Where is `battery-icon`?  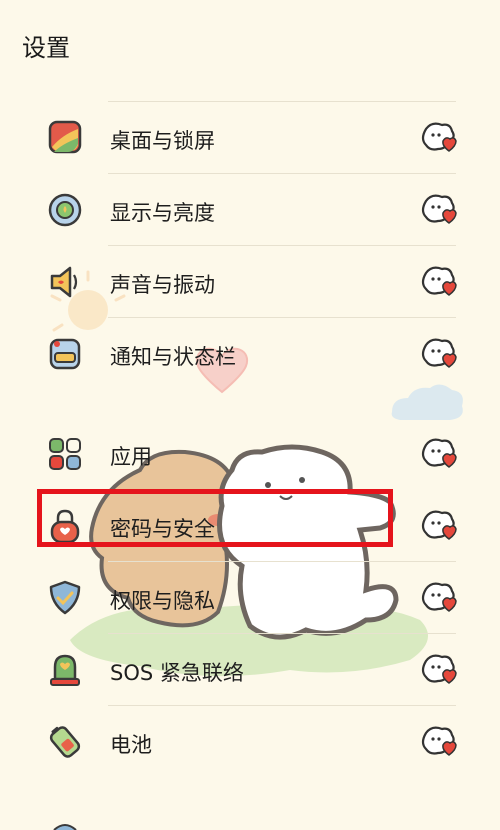 battery-icon is located at coordinates (65, 742).